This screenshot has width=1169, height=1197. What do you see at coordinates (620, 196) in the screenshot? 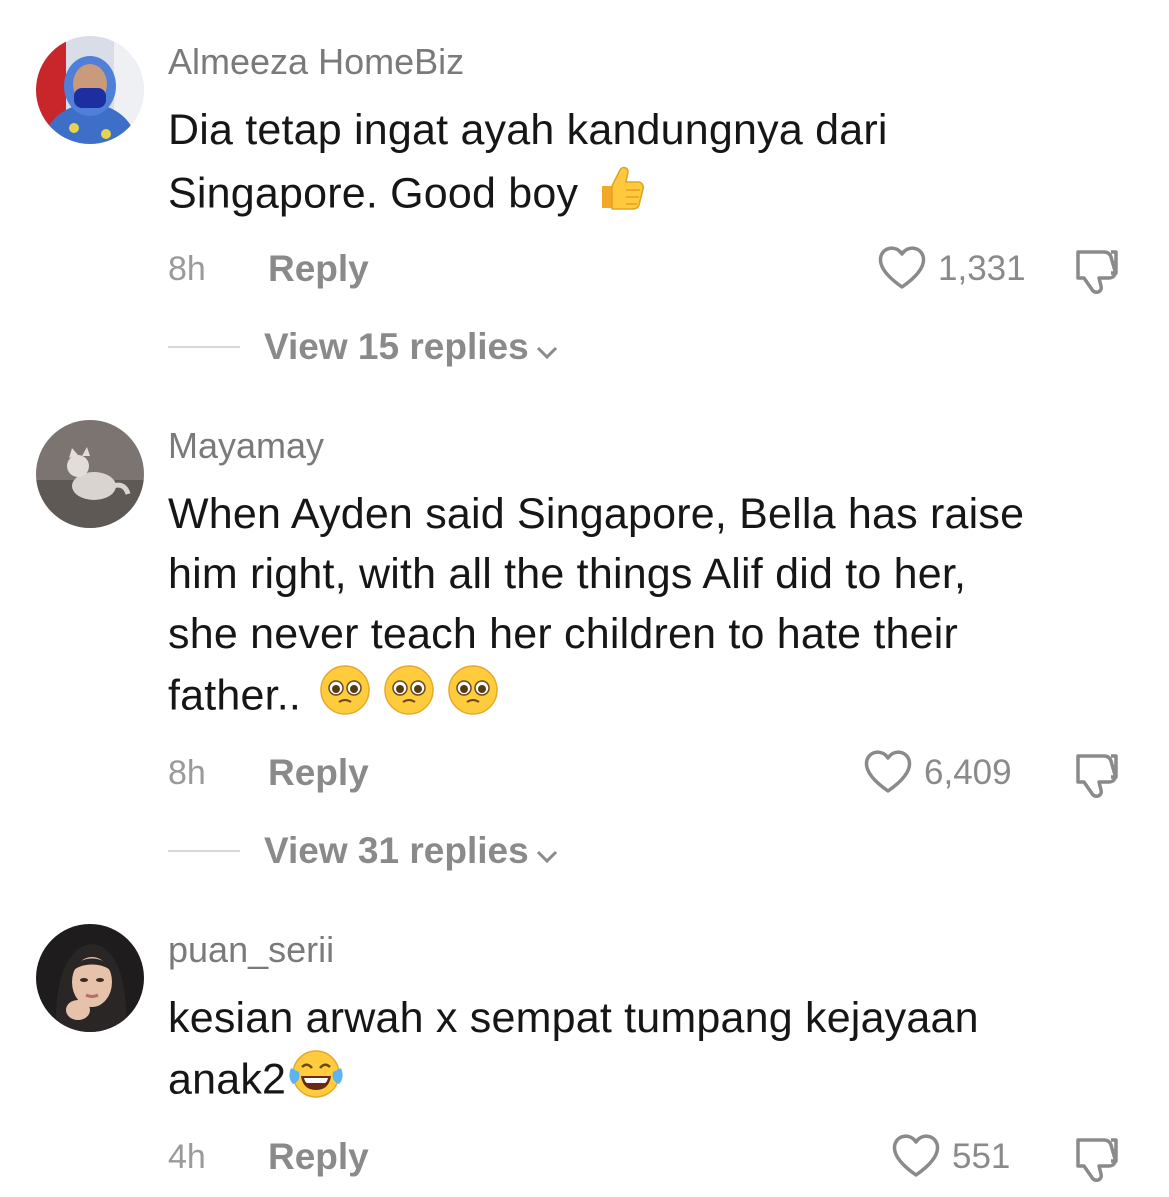
I see `thumbs-up-emoji-icon` at bounding box center [620, 196].